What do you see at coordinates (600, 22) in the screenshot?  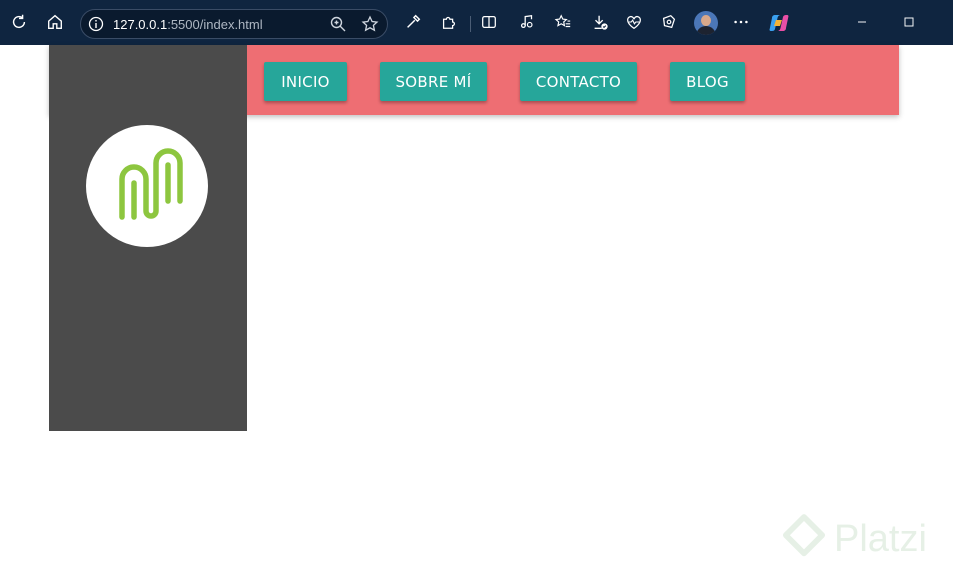 I see `downloads-icon` at bounding box center [600, 22].